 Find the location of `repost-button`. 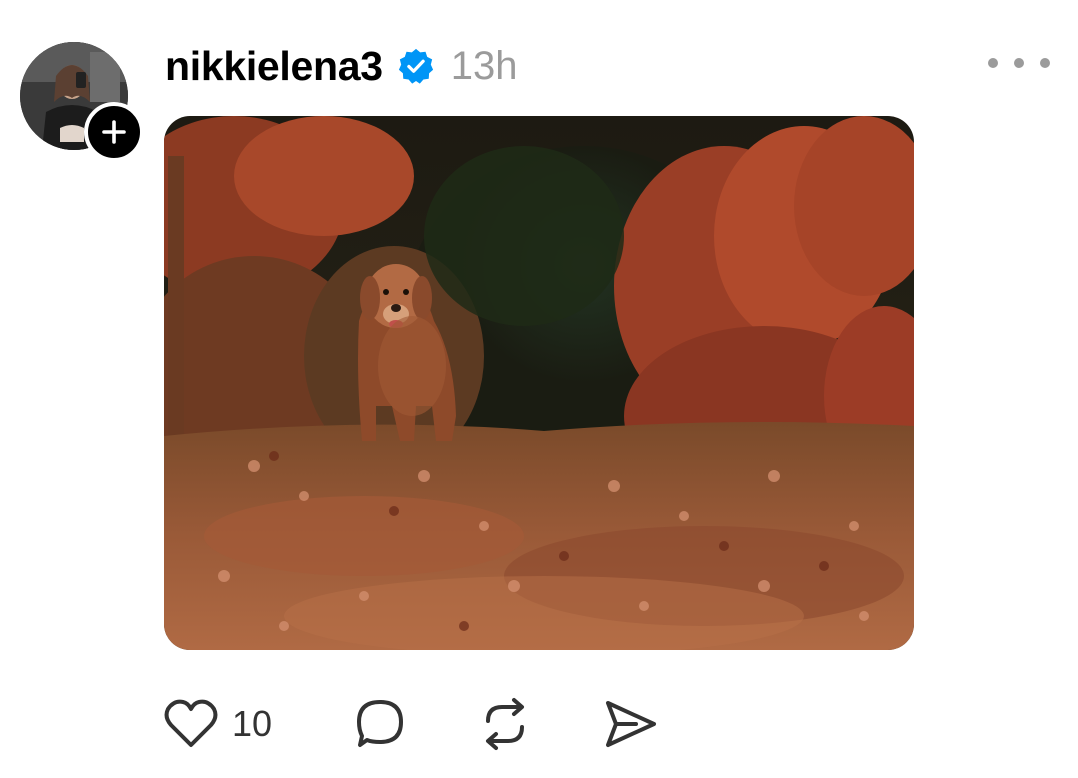

repost-button is located at coordinates (505, 724).